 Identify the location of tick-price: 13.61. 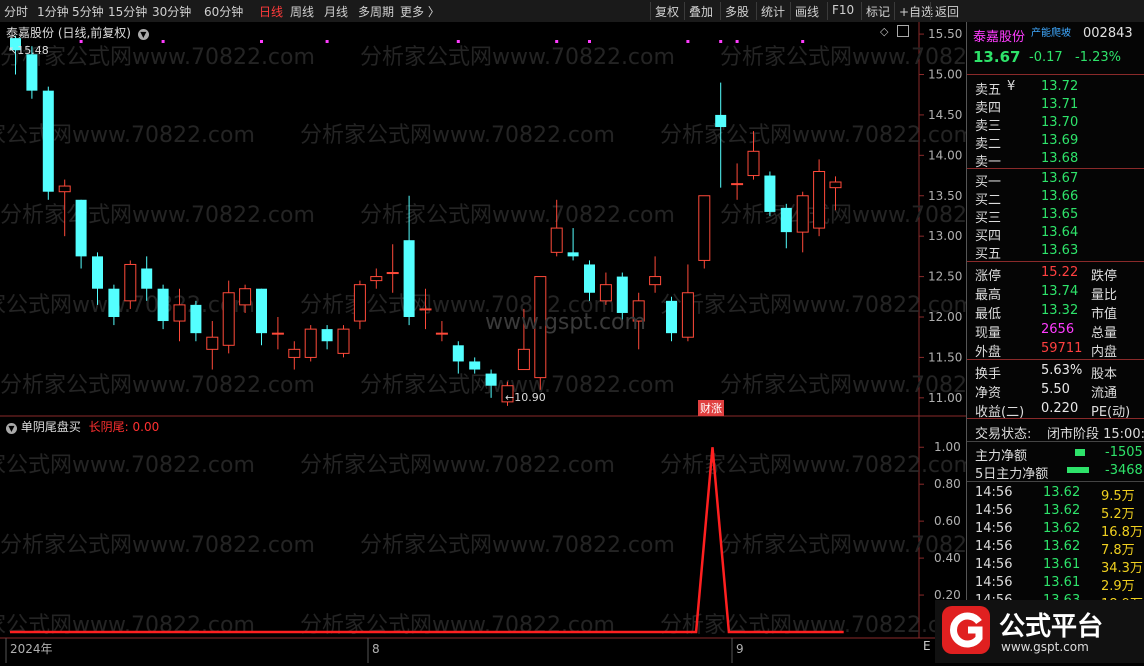
(1062, 582).